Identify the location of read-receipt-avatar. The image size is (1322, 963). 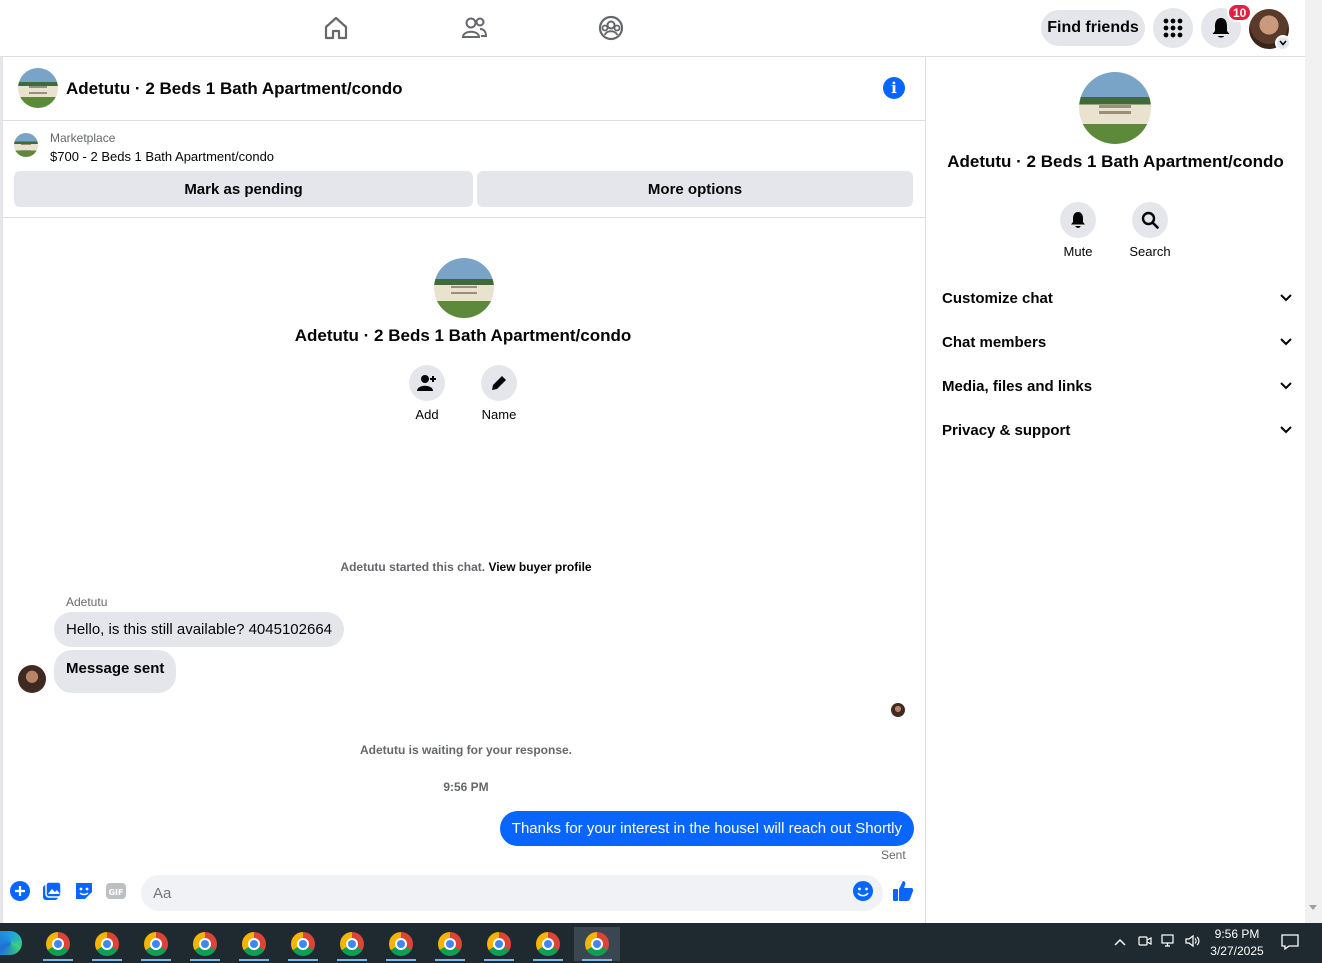
(898, 710).